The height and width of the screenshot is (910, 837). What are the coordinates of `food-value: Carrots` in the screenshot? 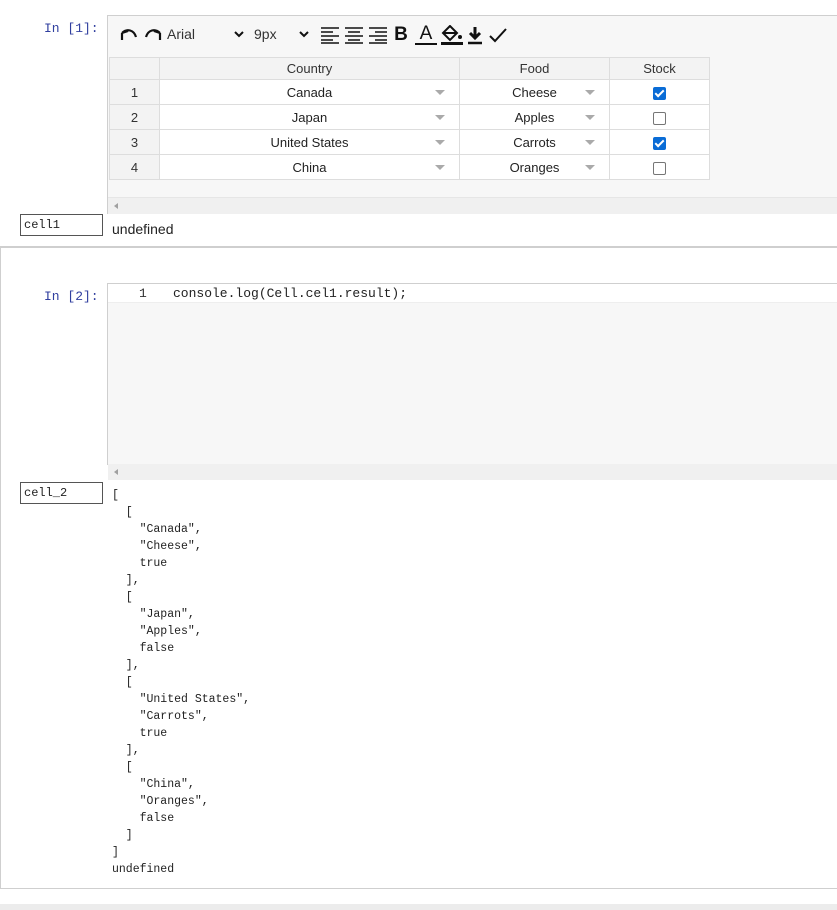 It's located at (534, 142).